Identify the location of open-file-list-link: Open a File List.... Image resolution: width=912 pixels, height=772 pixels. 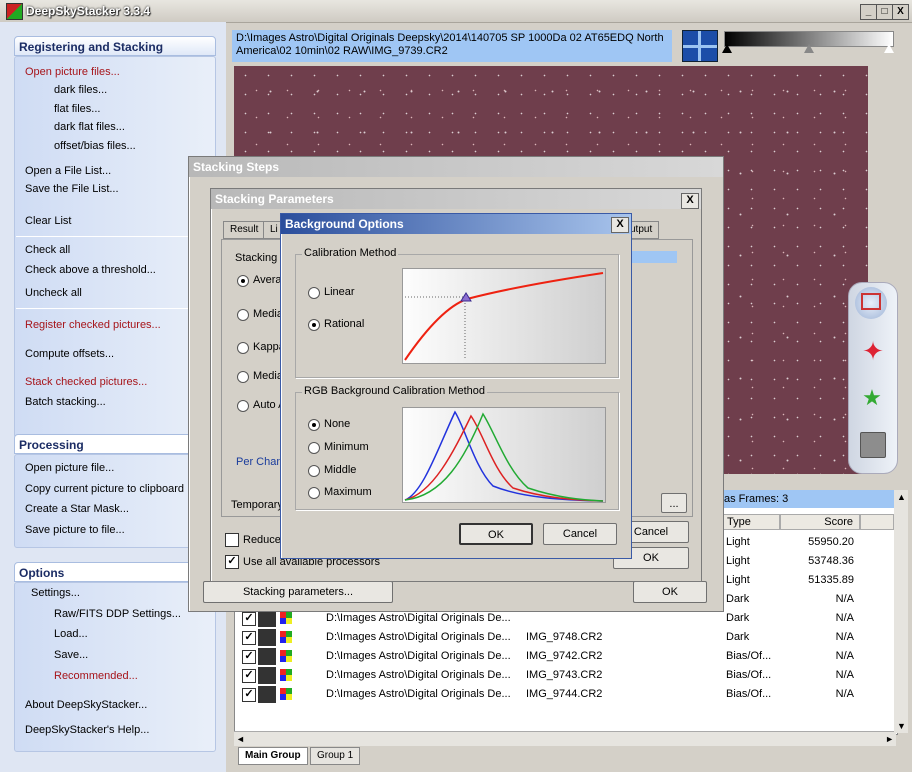
(68, 171).